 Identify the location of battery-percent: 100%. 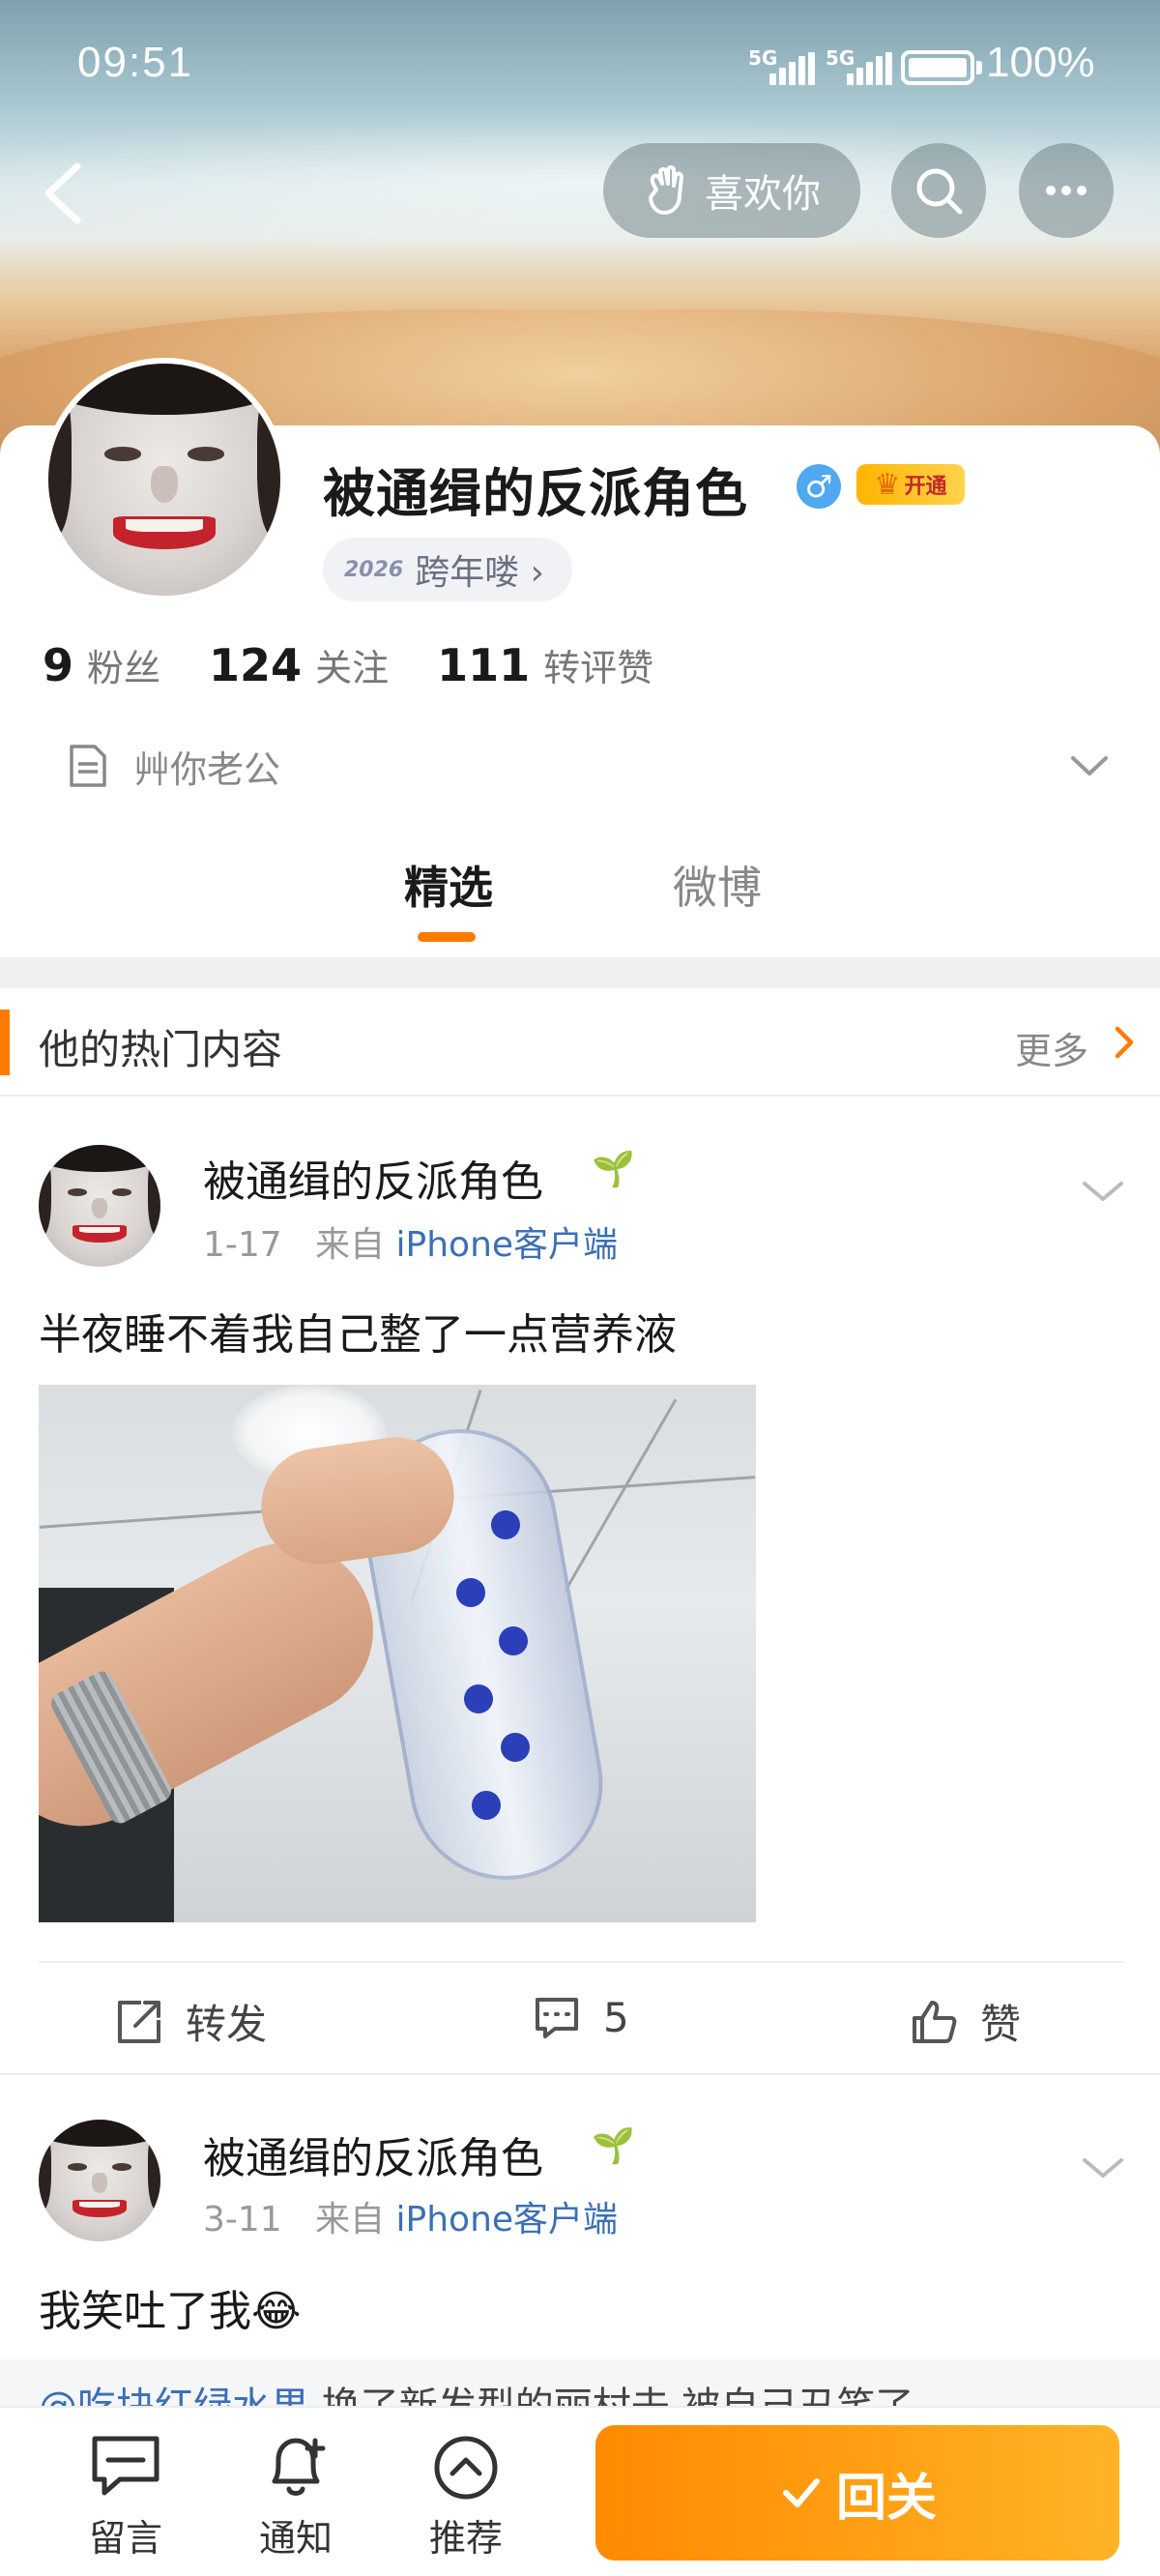
(1040, 62).